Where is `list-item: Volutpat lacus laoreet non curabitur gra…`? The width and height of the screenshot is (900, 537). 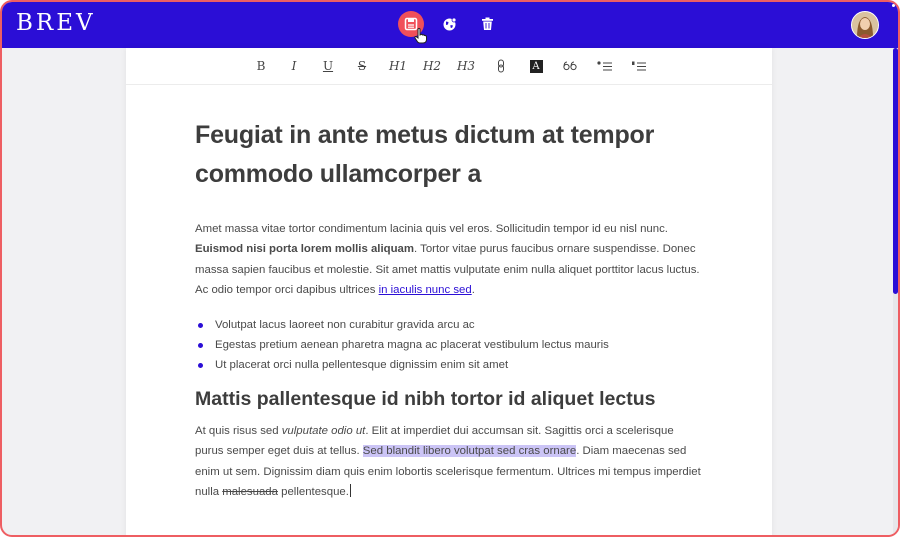
list-item: Volutpat lacus laoreet non curabitur gra… is located at coordinates (450, 325).